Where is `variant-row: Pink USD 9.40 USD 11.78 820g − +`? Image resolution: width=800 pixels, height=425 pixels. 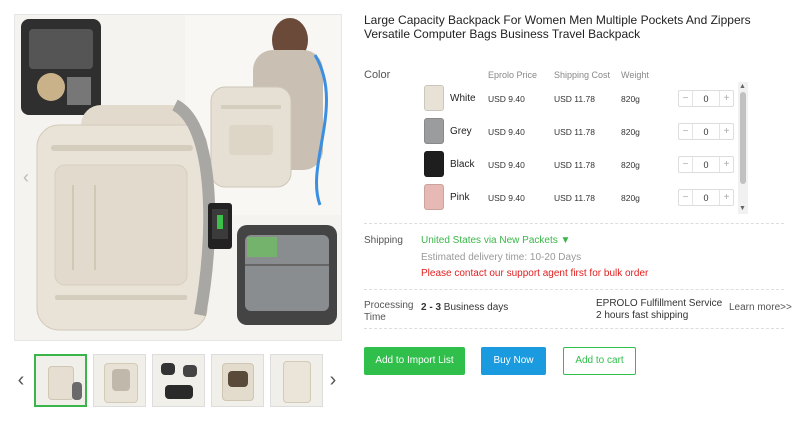
variant-row: Pink USD 9.40 USD 11.78 820g − + is located at coordinates (585, 197).